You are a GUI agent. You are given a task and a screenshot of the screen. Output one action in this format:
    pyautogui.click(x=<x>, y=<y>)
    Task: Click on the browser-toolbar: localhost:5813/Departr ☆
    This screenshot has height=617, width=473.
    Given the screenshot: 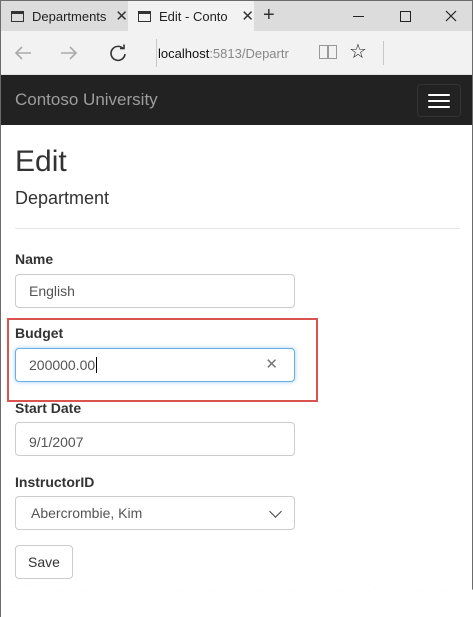 What is the action you would take?
    pyautogui.click(x=236, y=53)
    